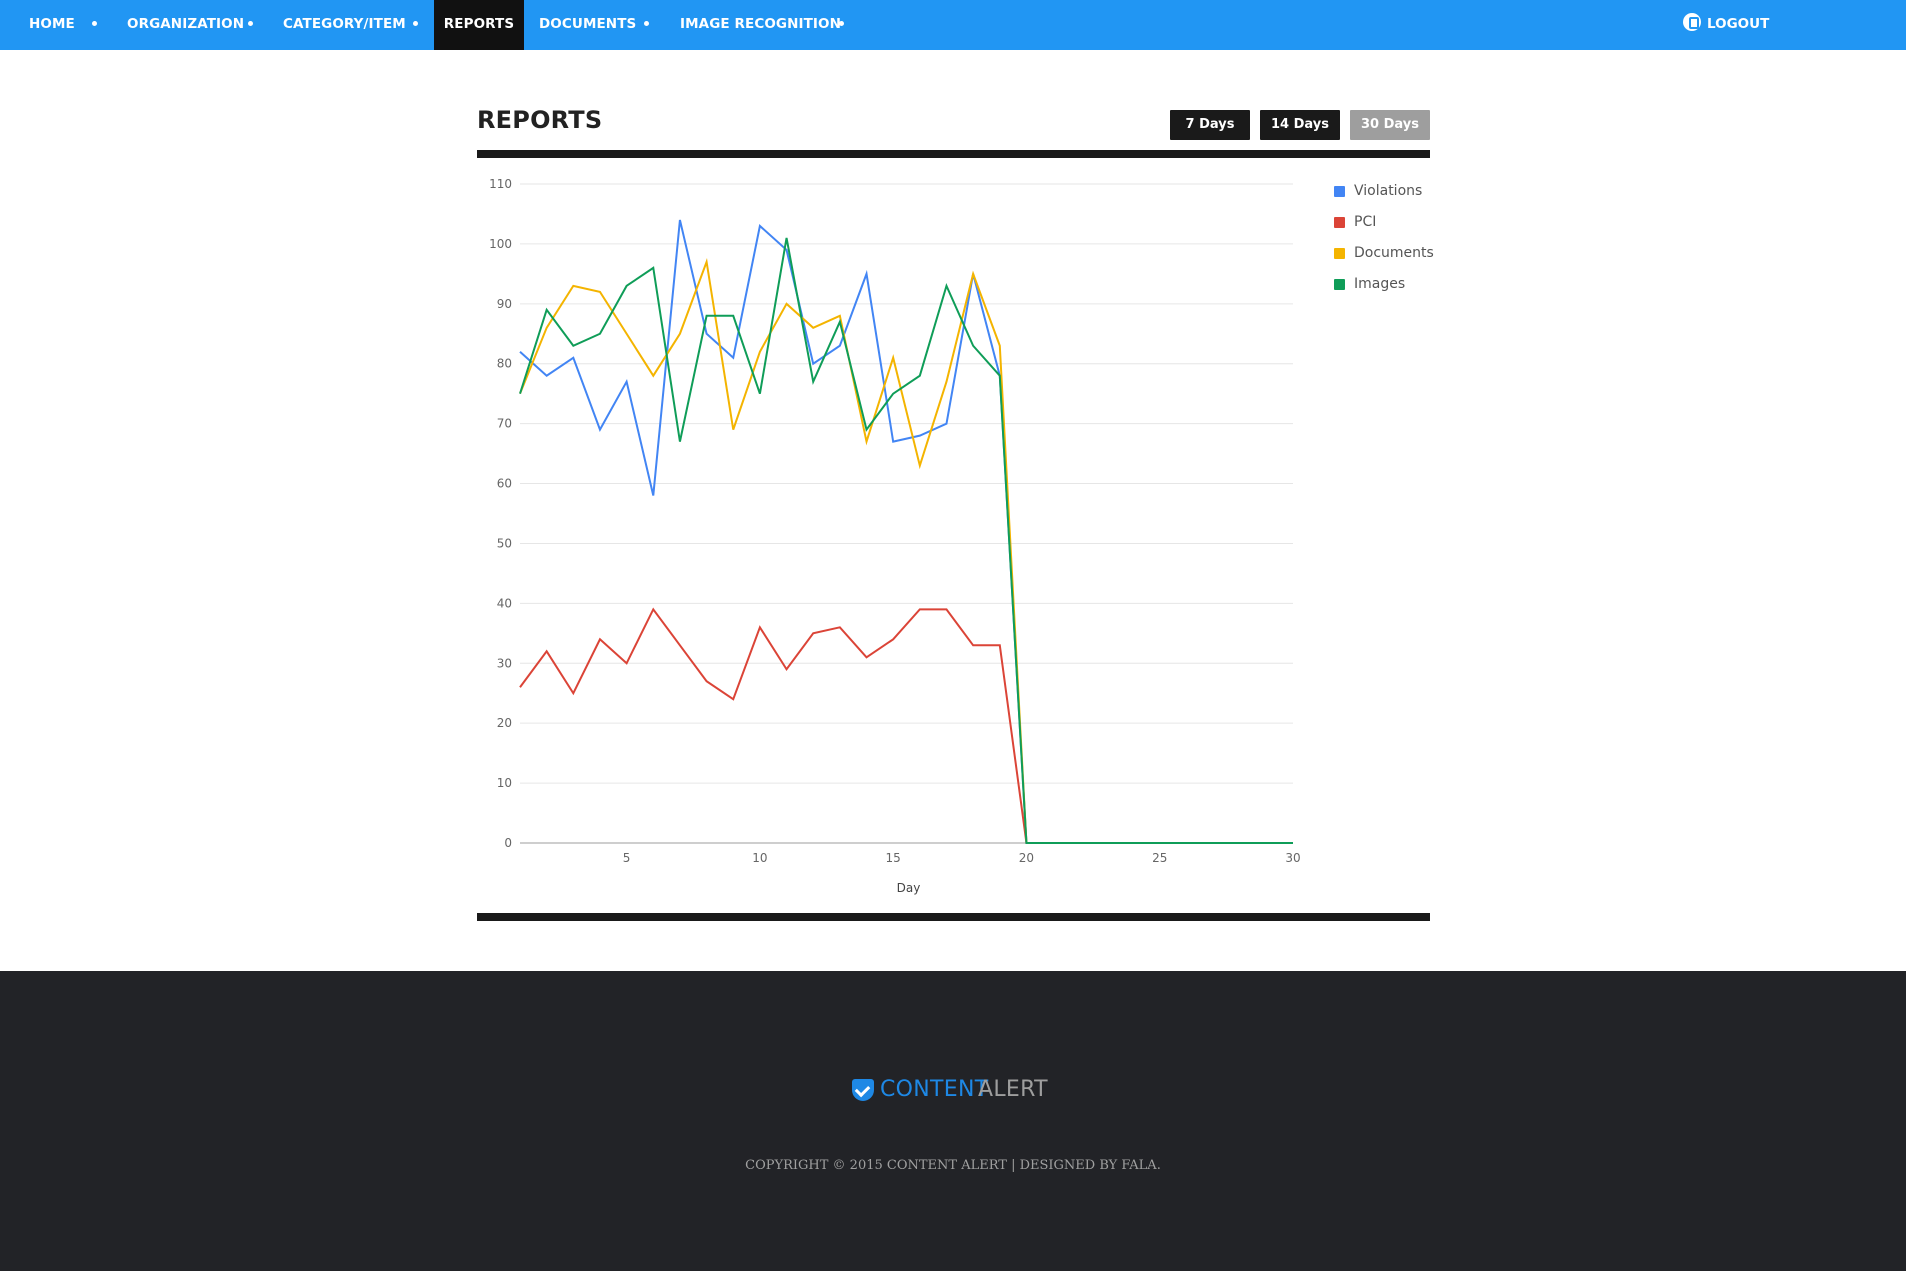 The width and height of the screenshot is (1906, 1271). I want to click on legend-swatch-violations, so click(1339, 191).